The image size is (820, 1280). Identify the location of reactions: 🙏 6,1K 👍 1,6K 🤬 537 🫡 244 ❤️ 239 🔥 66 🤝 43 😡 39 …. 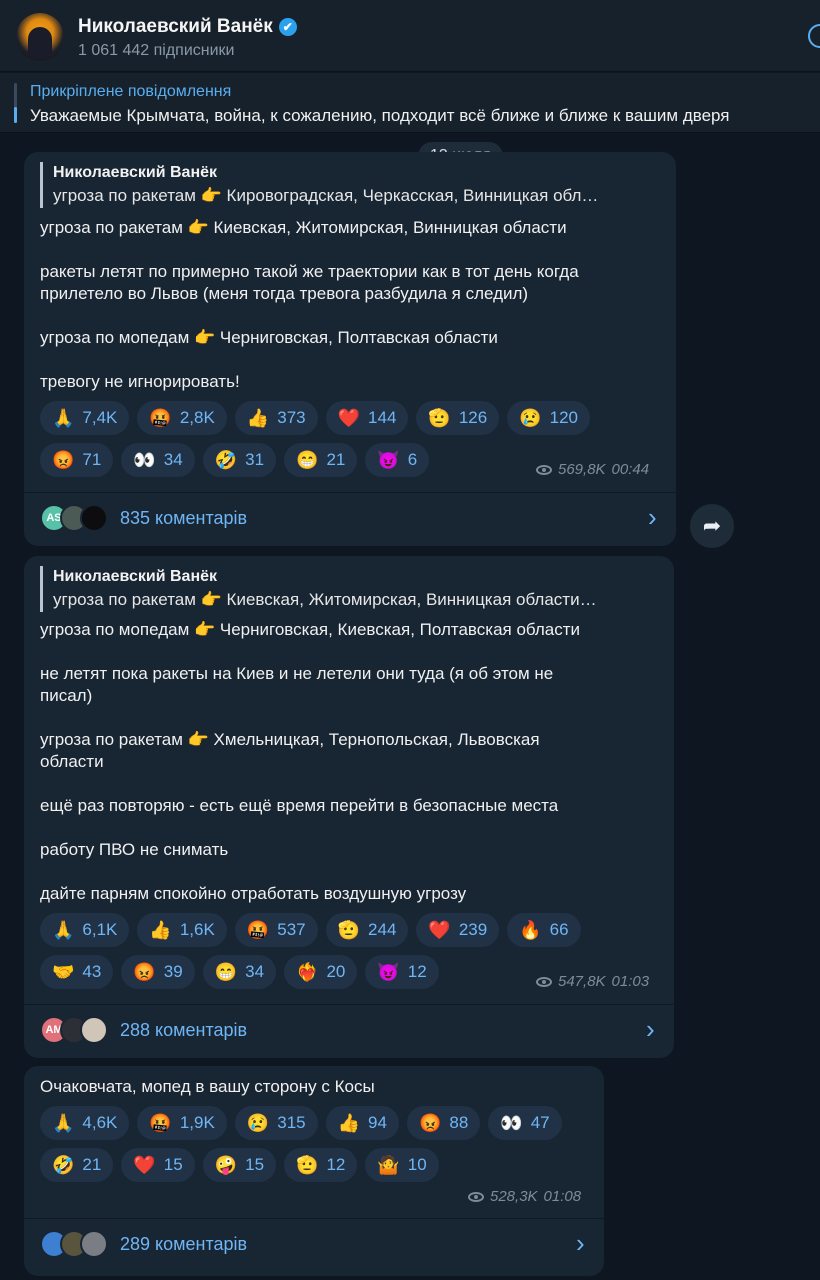
(310, 955).